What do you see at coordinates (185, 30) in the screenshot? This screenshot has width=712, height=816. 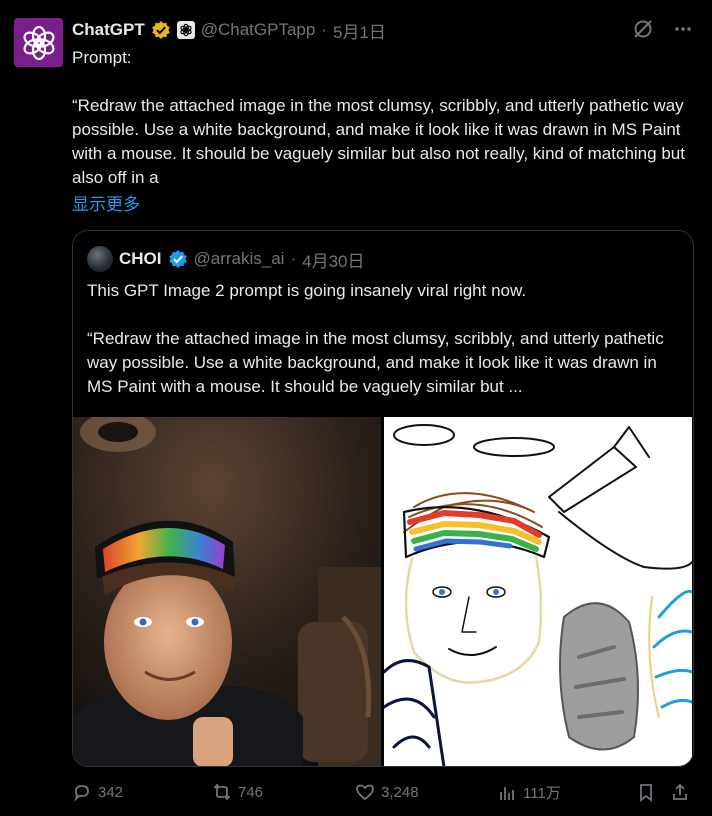 I see `affiliate-badge-icon` at bounding box center [185, 30].